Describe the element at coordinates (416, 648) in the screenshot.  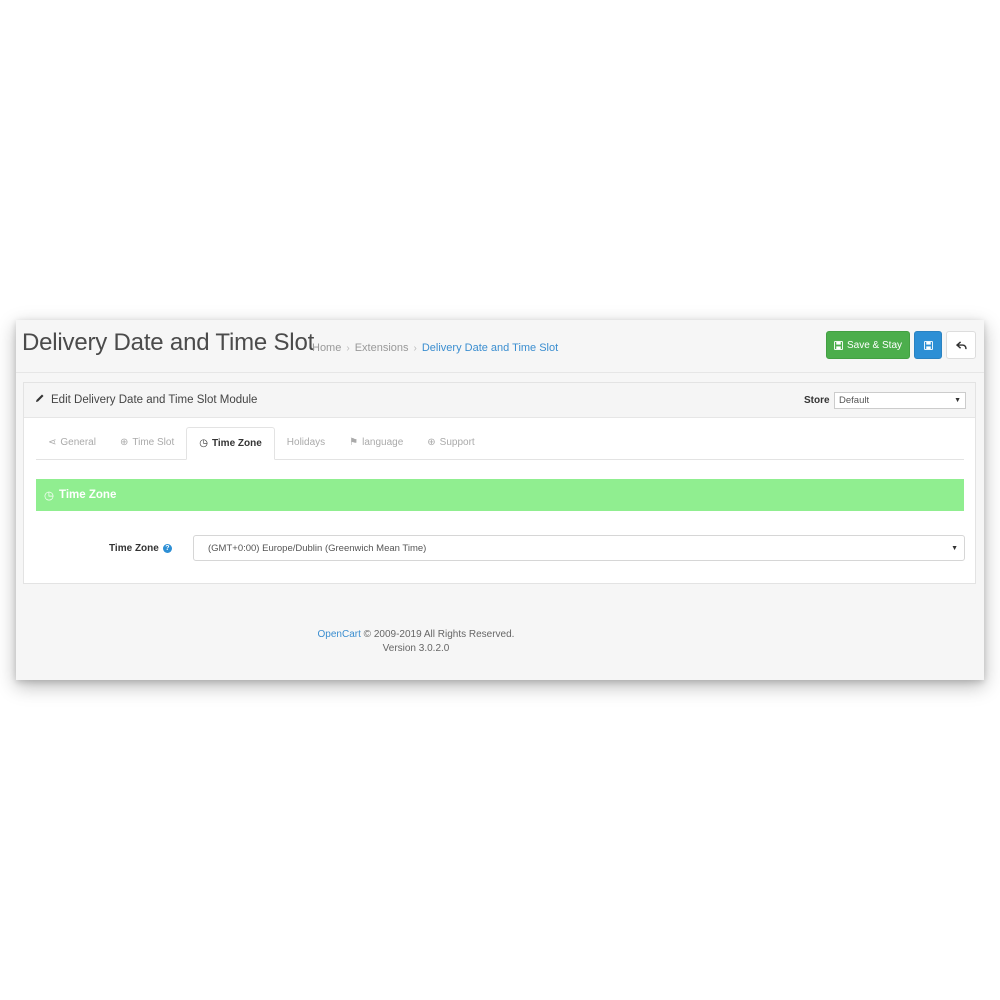
I see `footer-version: Version 3.0.2.0` at that location.